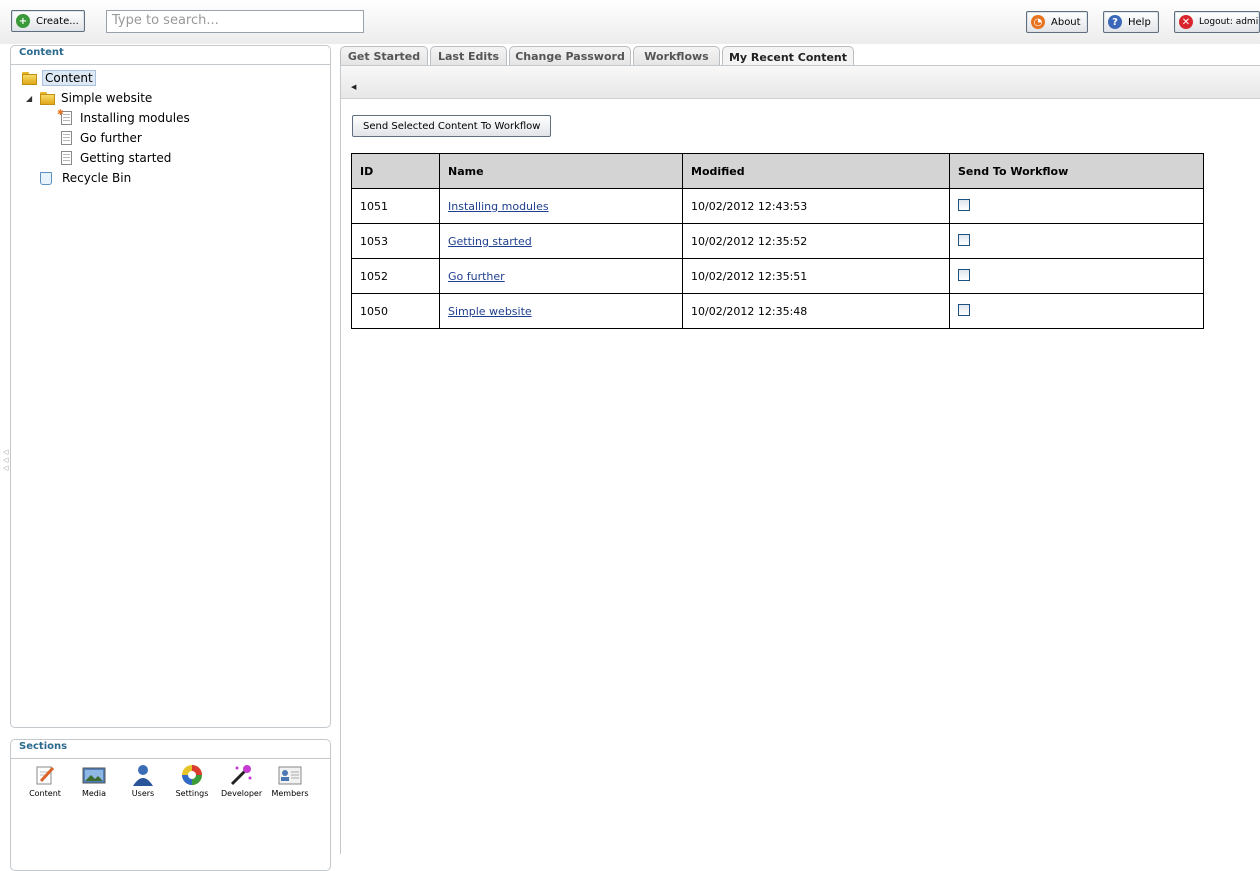 Image resolution: width=1260 pixels, height=871 pixels. Describe the element at coordinates (33, 98) in the screenshot. I see `collapse-arrow-icon: ◢` at that location.